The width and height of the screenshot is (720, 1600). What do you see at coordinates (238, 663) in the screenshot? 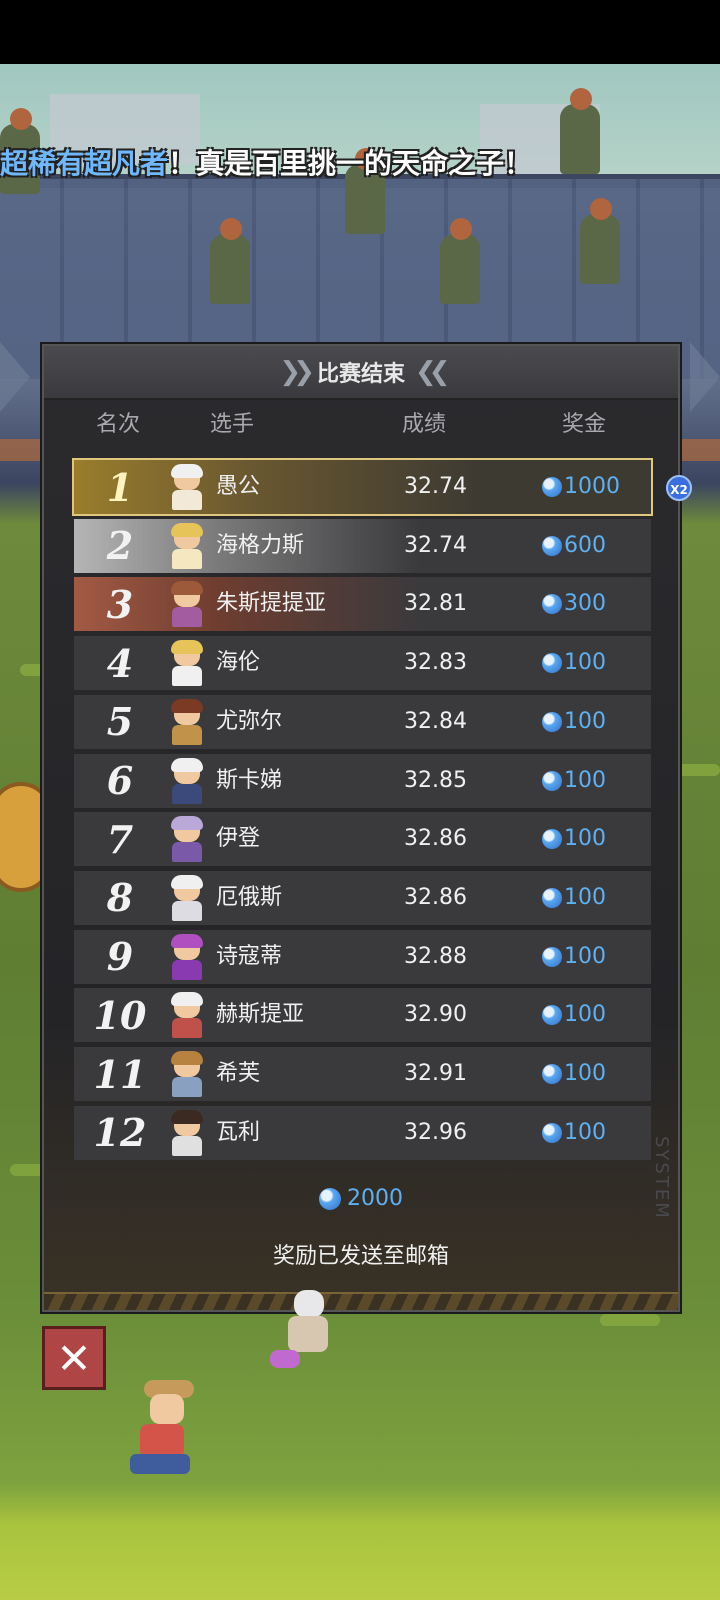
I see `player-name: 海伦` at bounding box center [238, 663].